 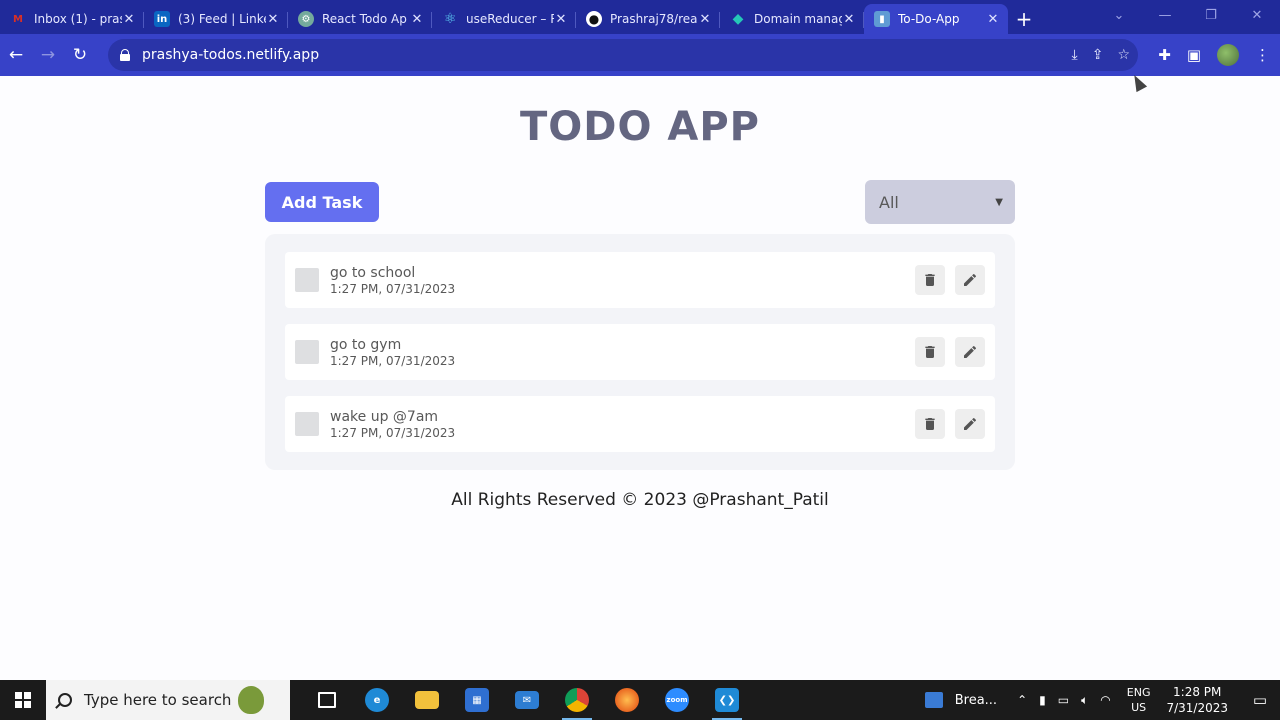 I want to click on tab-title: To-Do-App, so click(x=929, y=19).